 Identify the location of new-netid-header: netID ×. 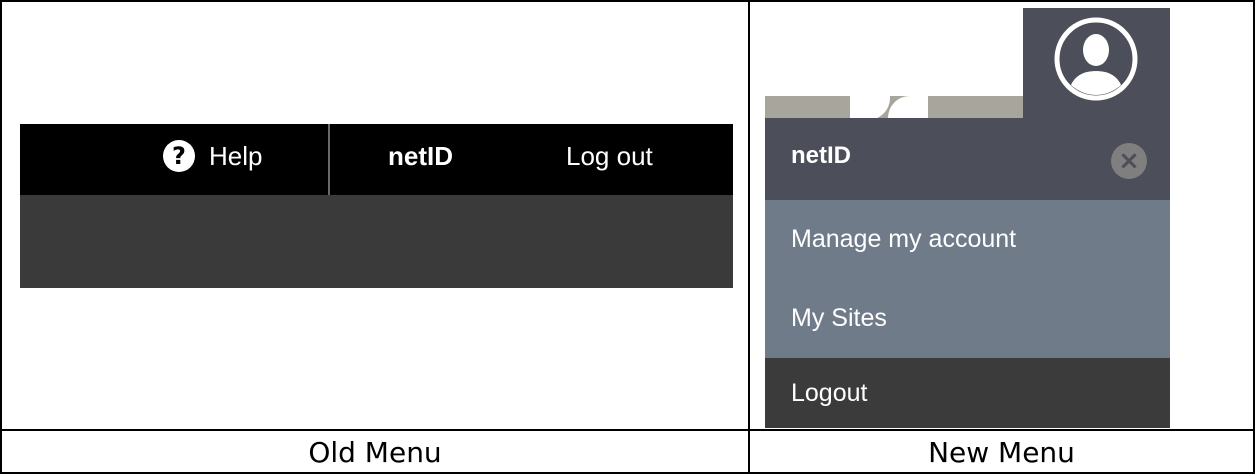
(967, 159).